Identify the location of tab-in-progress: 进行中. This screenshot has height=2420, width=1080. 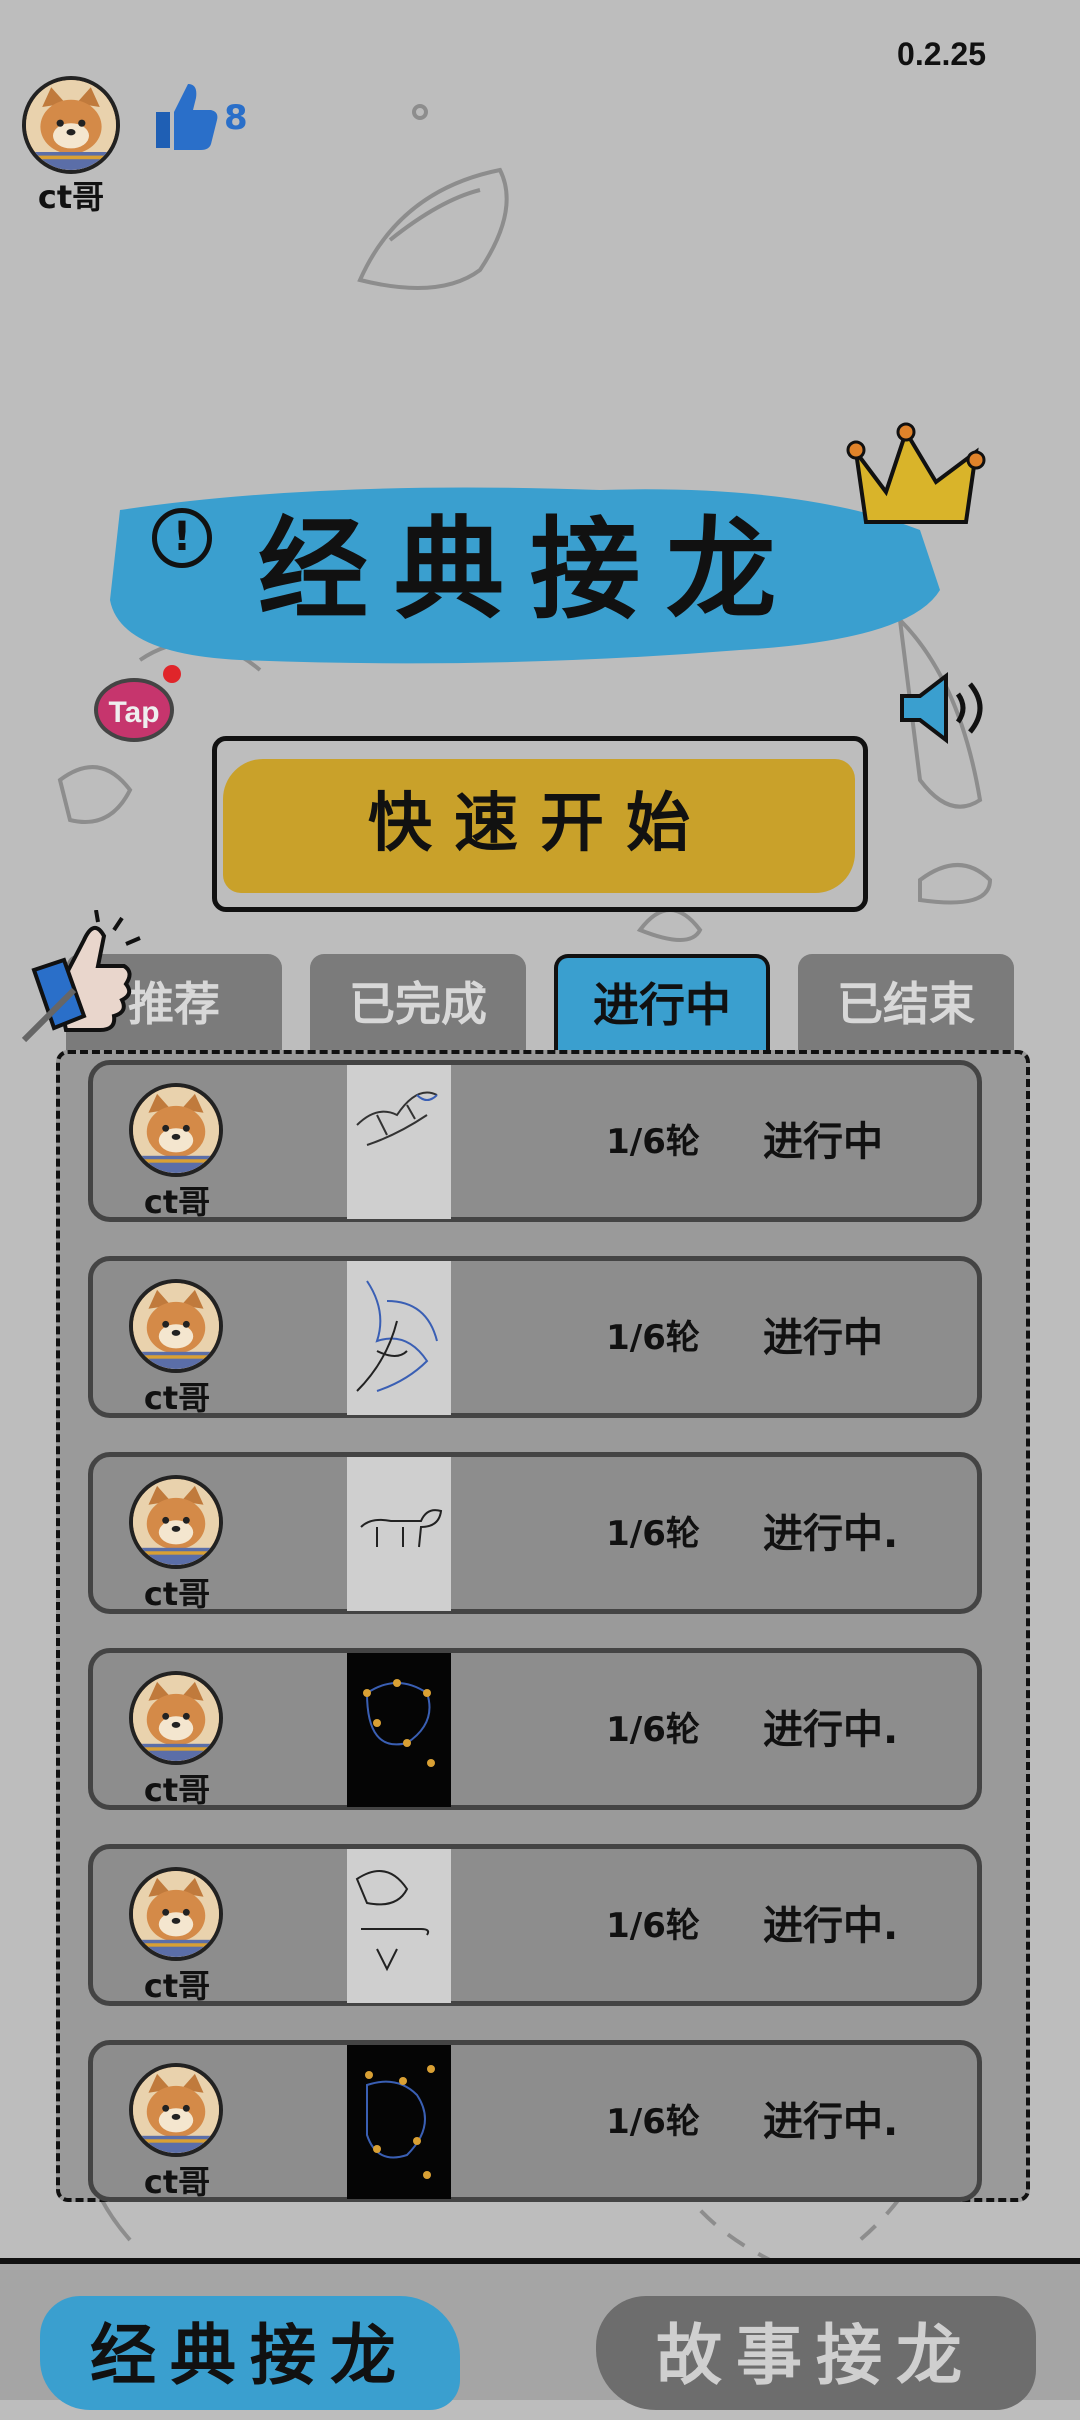
(662, 1003).